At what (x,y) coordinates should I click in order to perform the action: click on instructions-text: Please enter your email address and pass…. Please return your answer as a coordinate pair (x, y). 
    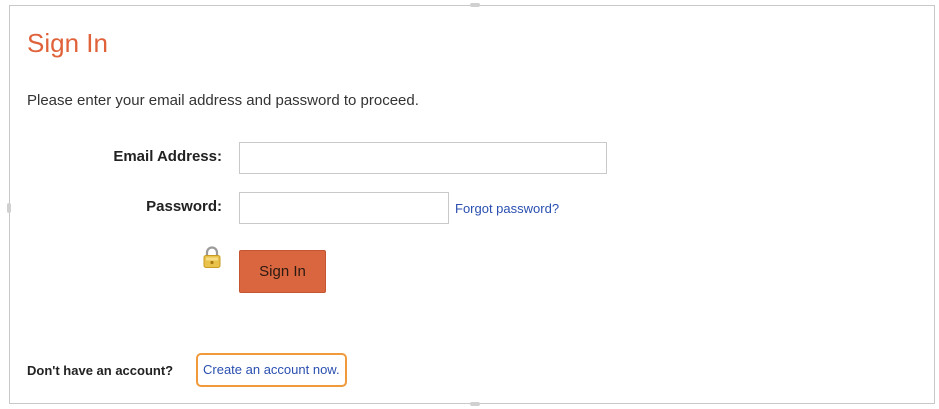
    Looking at the image, I should click on (223, 100).